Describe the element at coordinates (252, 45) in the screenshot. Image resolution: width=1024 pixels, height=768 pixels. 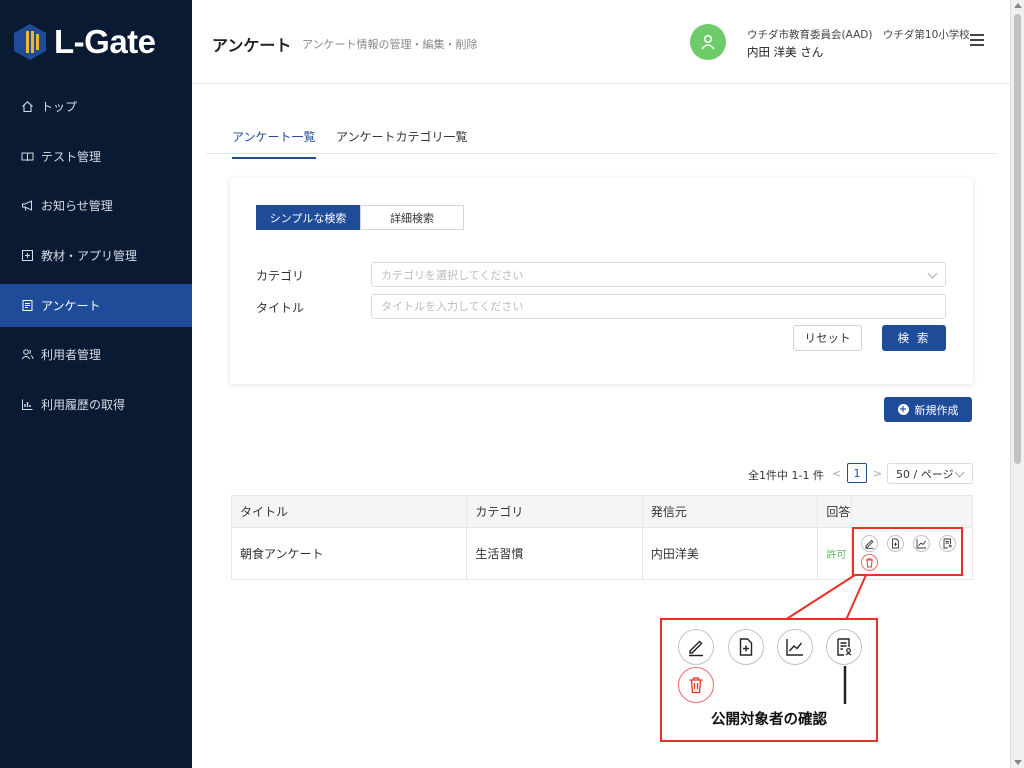
I see `page-title: アンケート` at that location.